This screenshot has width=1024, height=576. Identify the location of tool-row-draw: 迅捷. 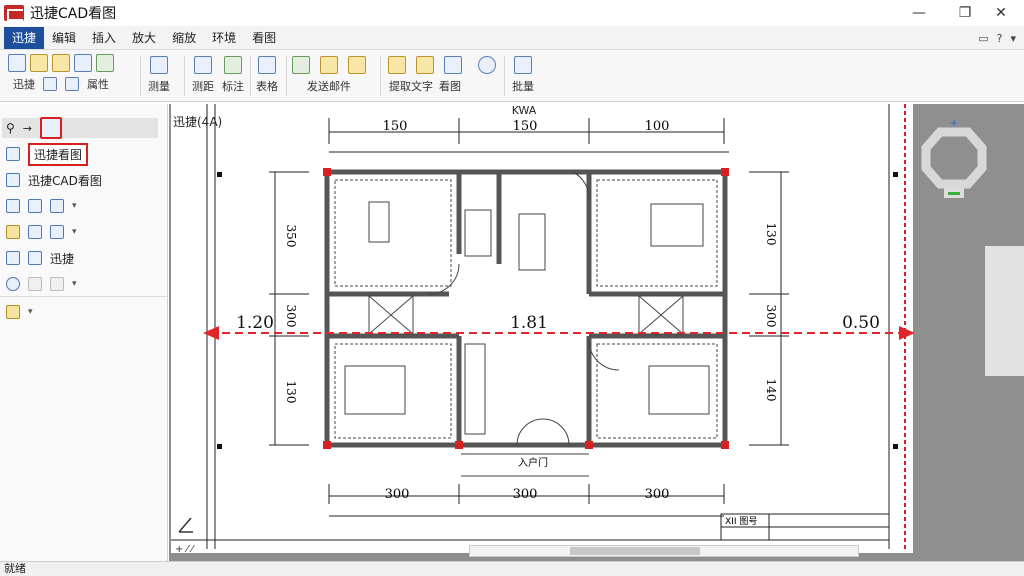
(40, 258).